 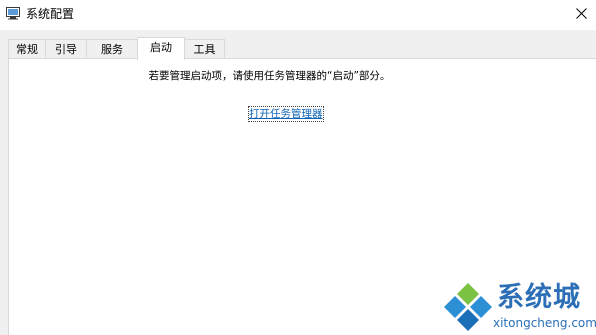 I want to click on tab-startup: 启动, so click(x=161, y=48).